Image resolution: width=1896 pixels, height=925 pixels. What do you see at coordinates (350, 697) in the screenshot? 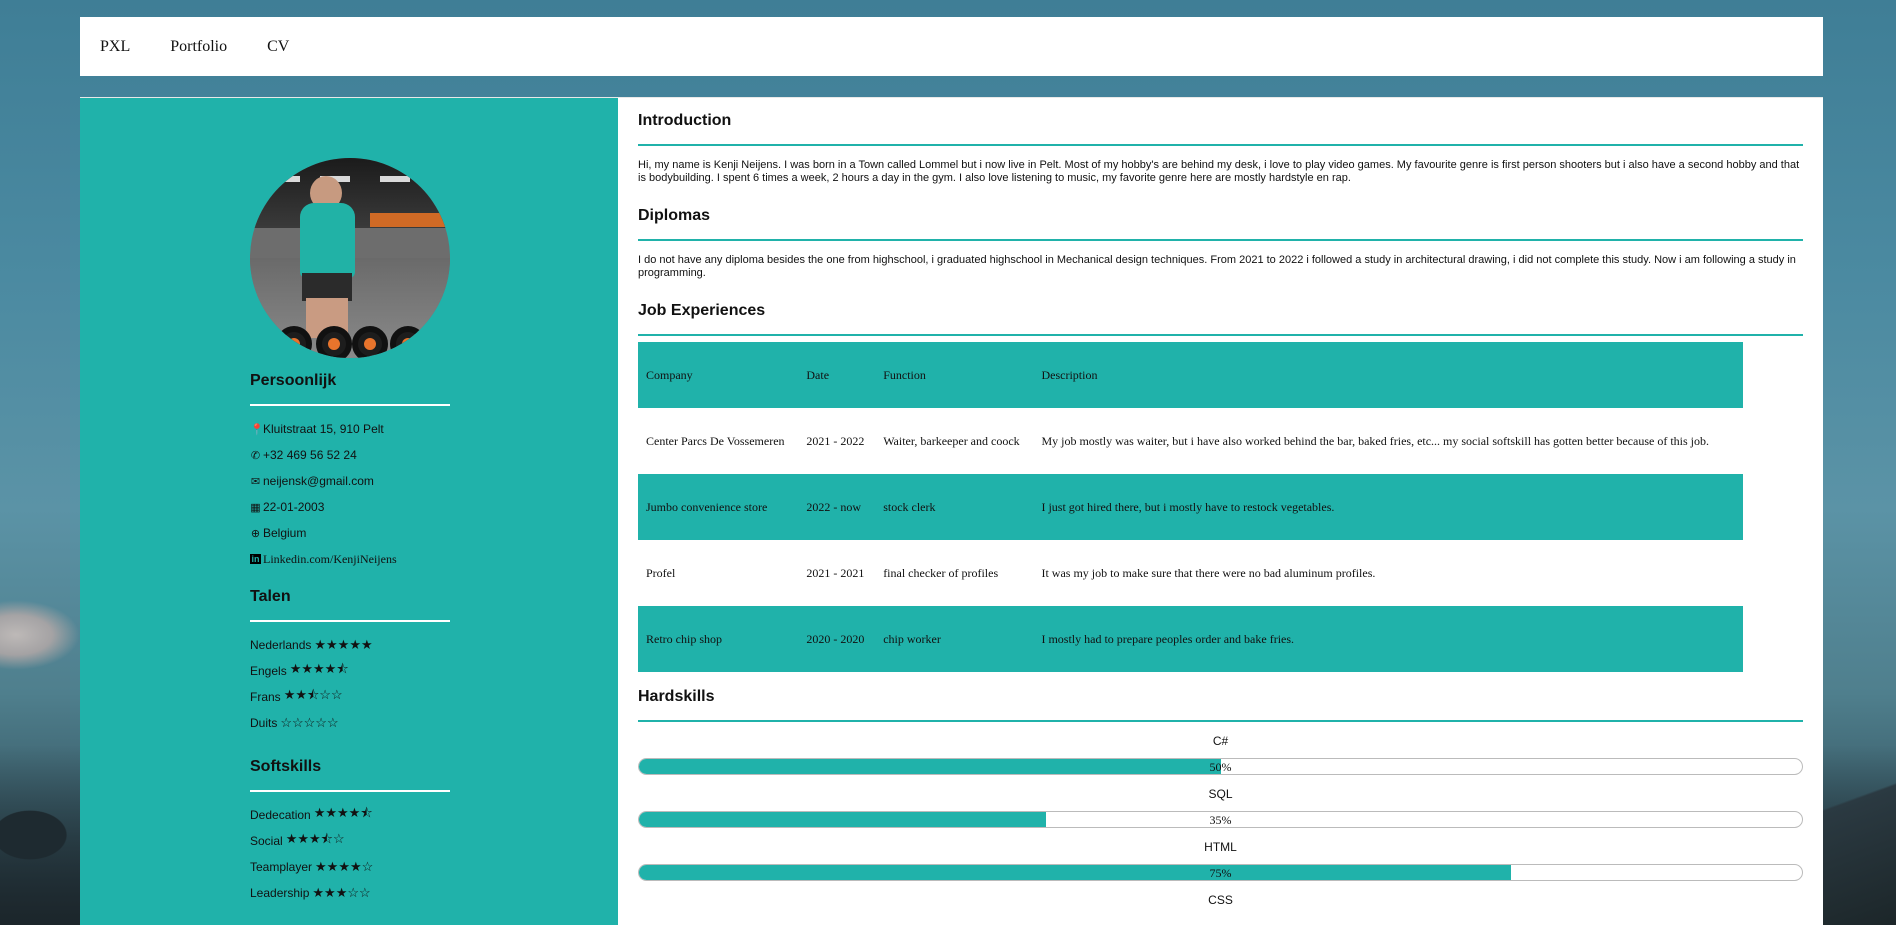
I see `language-item: Frans ★★⯪☆☆` at bounding box center [350, 697].